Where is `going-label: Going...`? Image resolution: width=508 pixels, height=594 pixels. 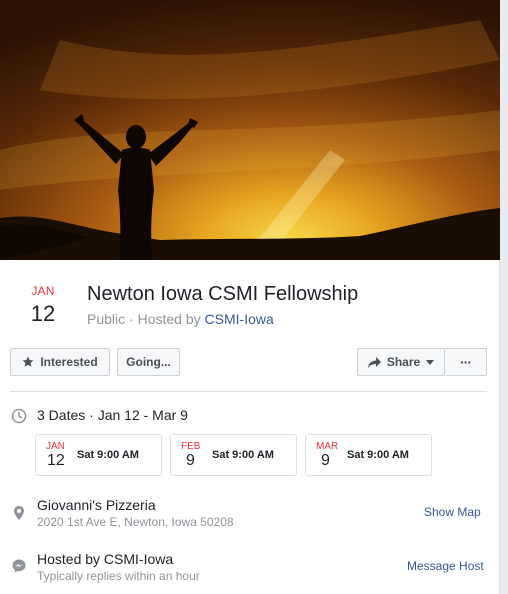 going-label: Going... is located at coordinates (148, 362).